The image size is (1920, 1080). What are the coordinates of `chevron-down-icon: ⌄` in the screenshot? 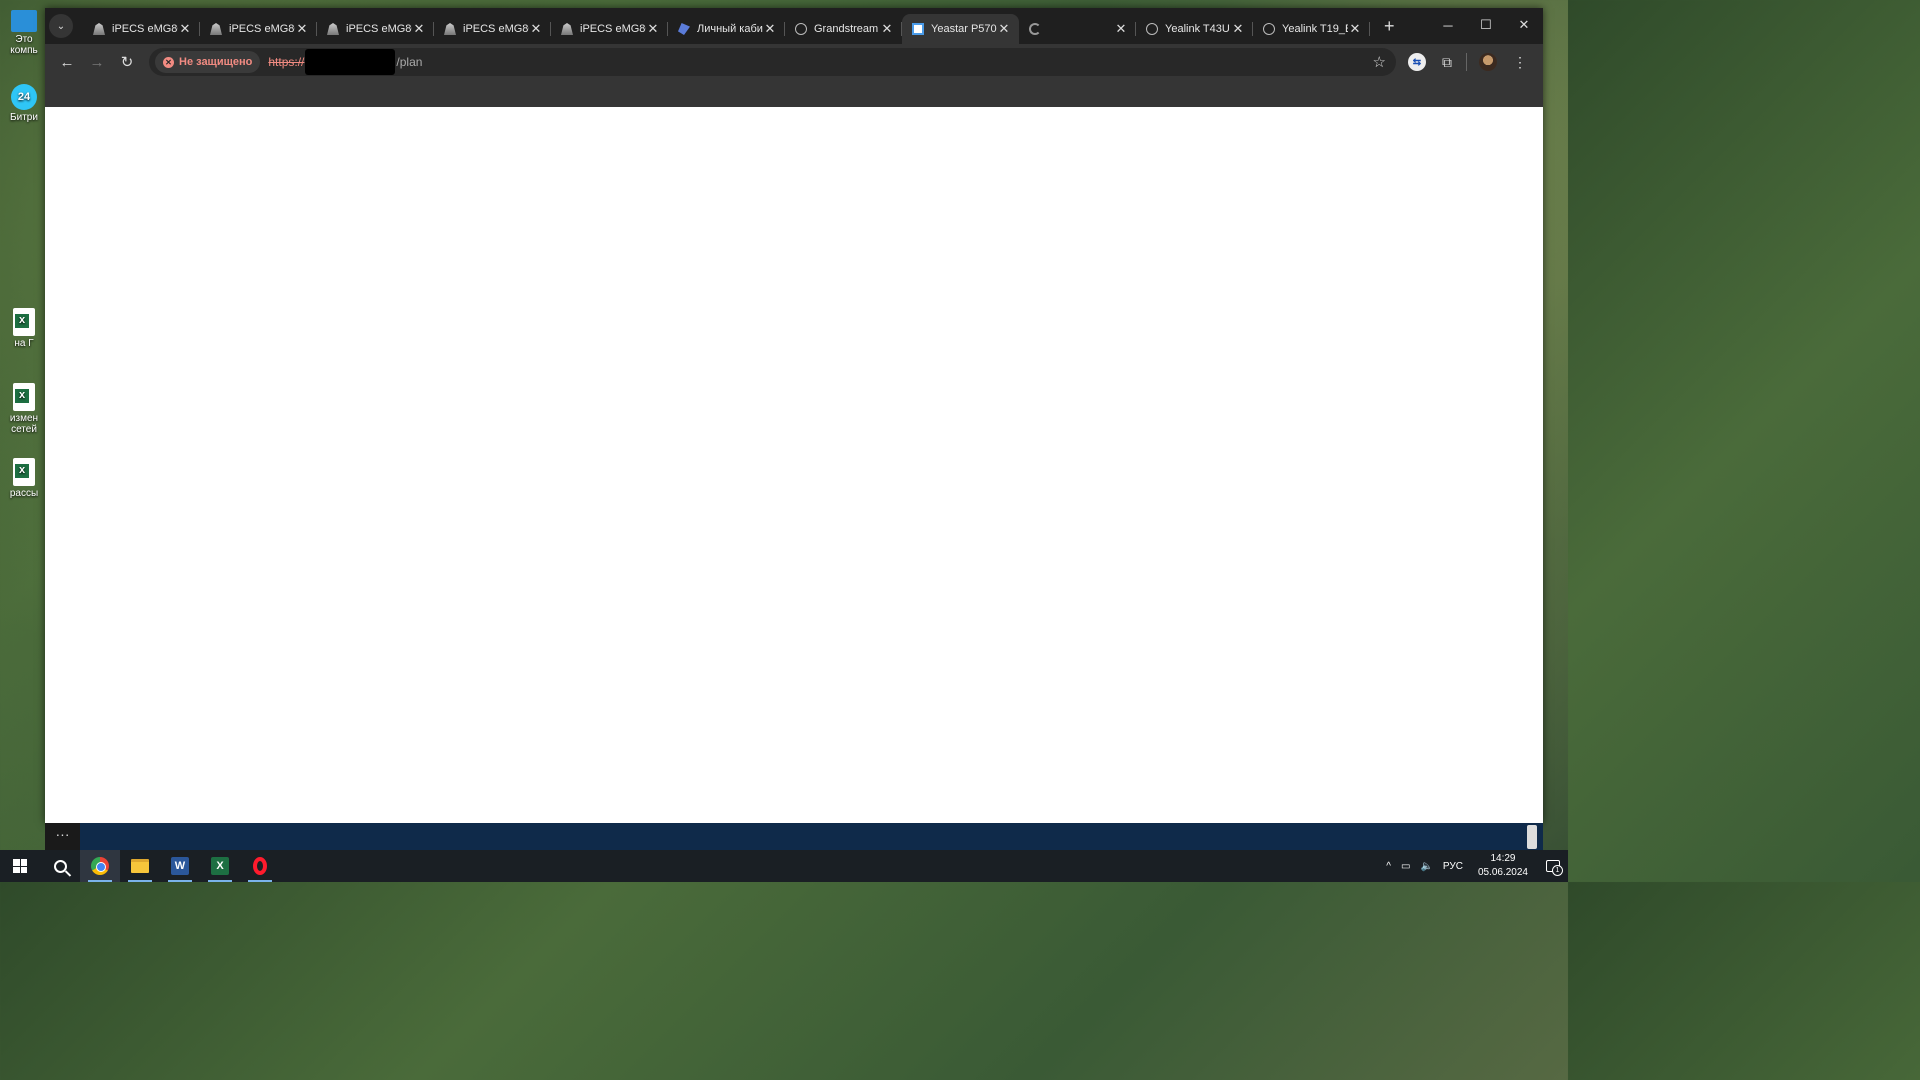 It's located at (61, 26).